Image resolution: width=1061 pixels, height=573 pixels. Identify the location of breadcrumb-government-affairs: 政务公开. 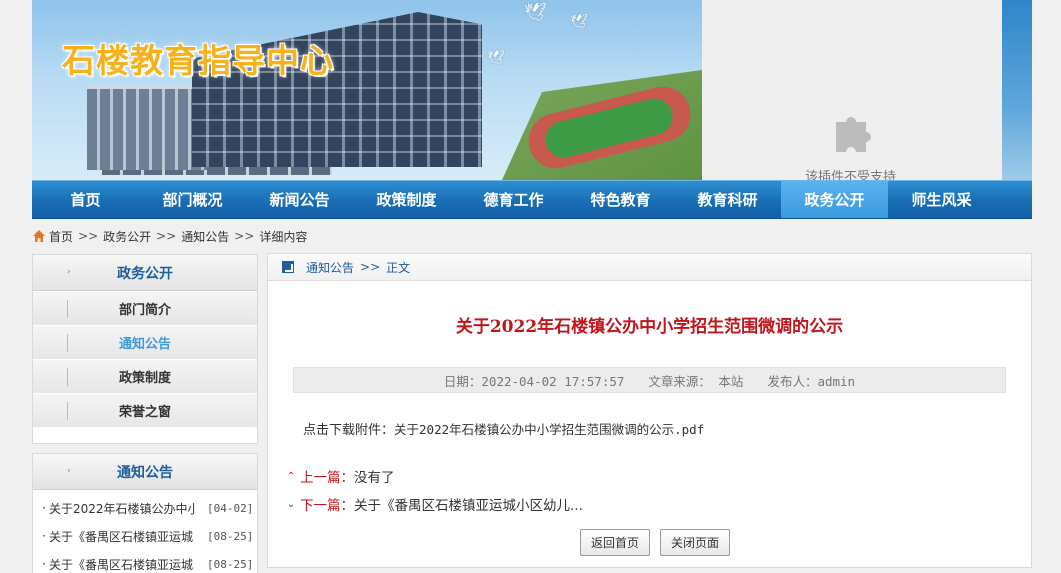
(127, 236).